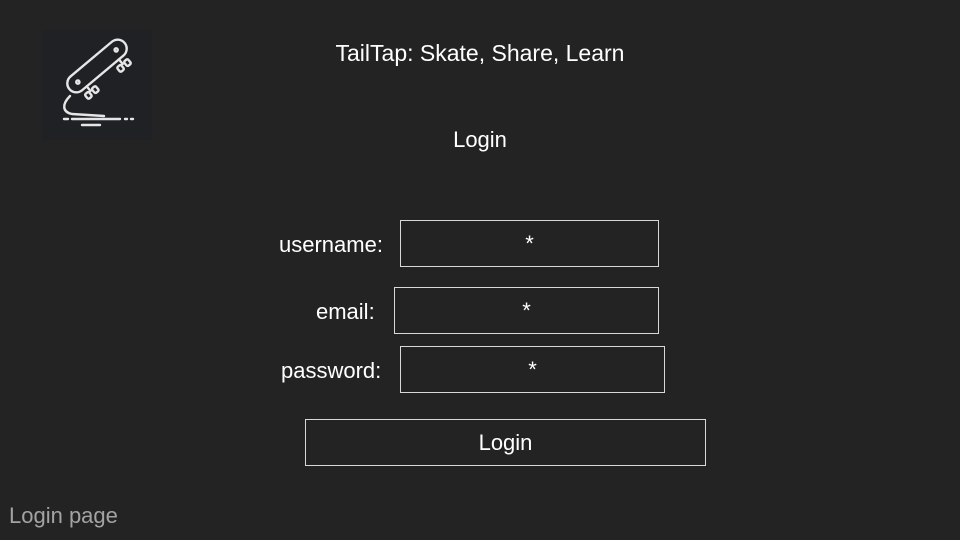  What do you see at coordinates (331, 370) in the screenshot?
I see `password-label: password:` at bounding box center [331, 370].